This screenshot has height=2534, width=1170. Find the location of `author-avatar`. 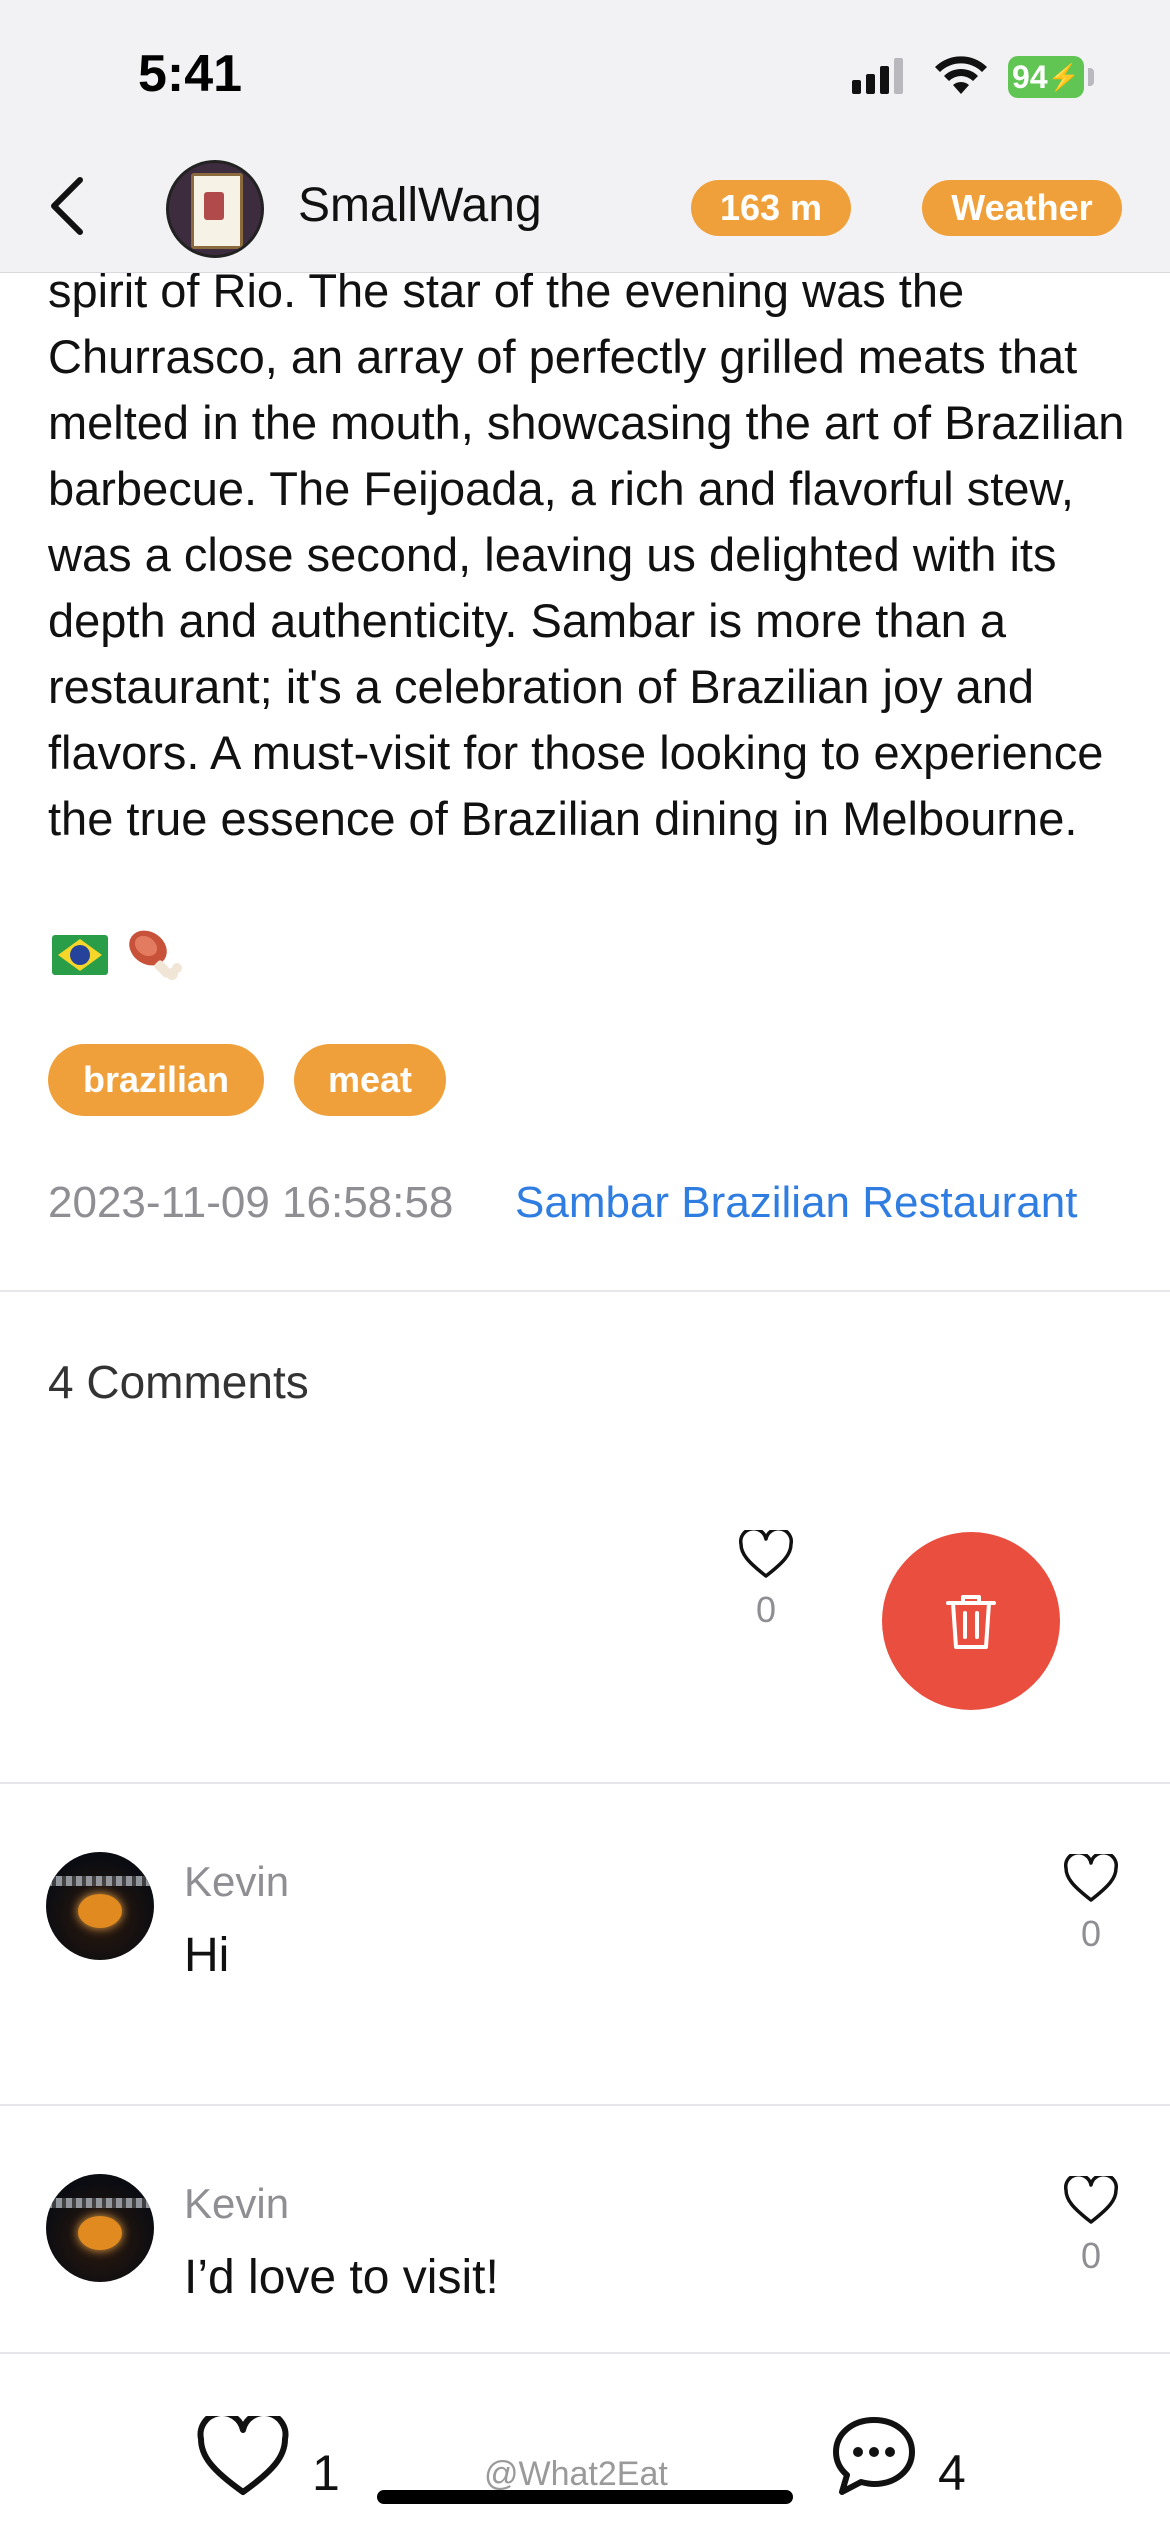

author-avatar is located at coordinates (215, 209).